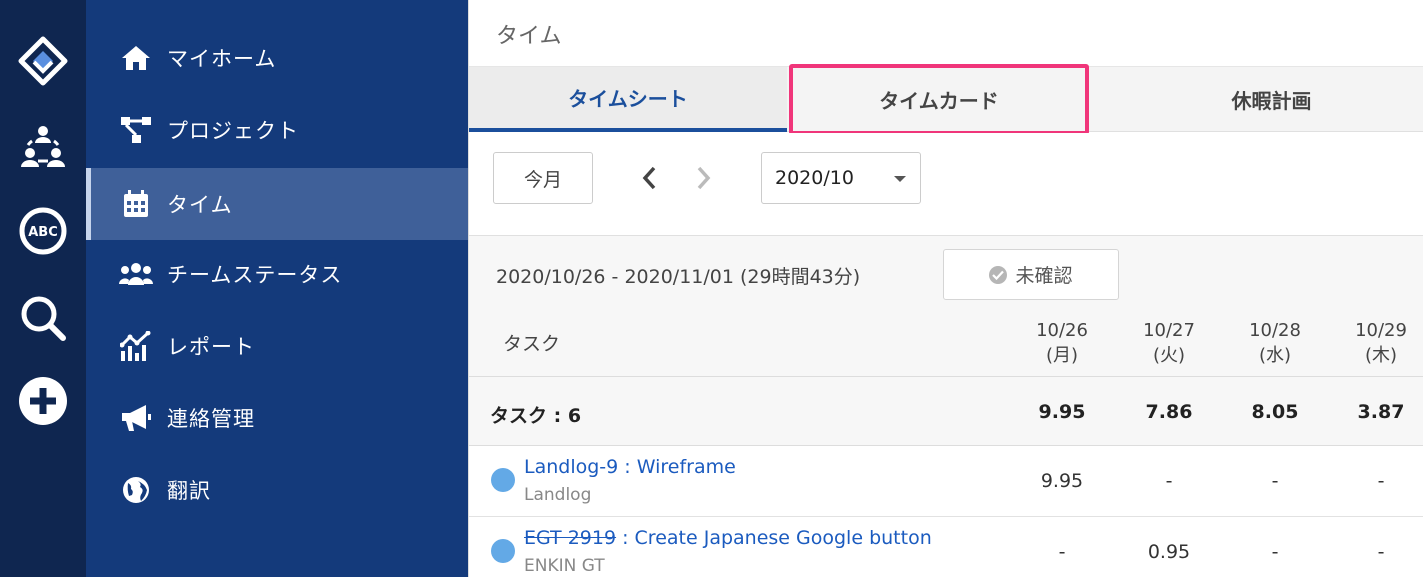  What do you see at coordinates (136, 58) in the screenshot?
I see `home-icon` at bounding box center [136, 58].